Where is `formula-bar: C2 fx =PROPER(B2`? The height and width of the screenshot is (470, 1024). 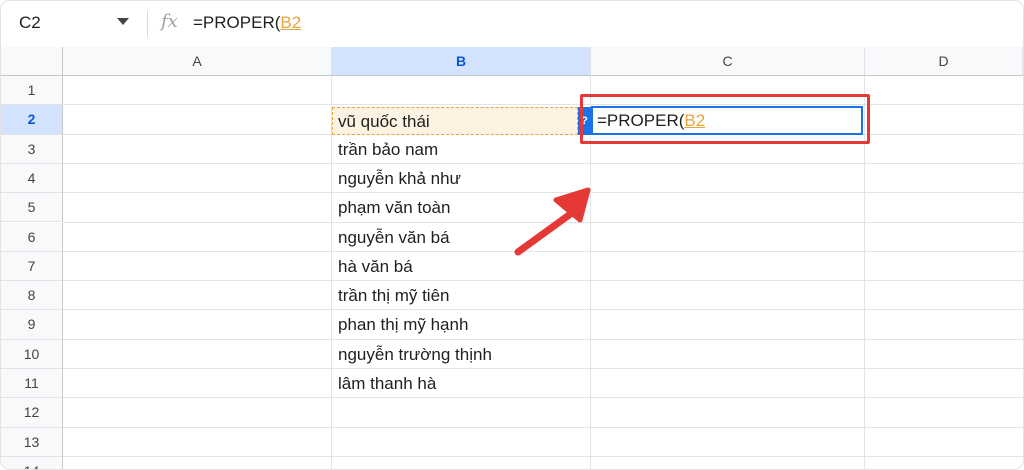 formula-bar: C2 fx =PROPER(B2 is located at coordinates (512, 24).